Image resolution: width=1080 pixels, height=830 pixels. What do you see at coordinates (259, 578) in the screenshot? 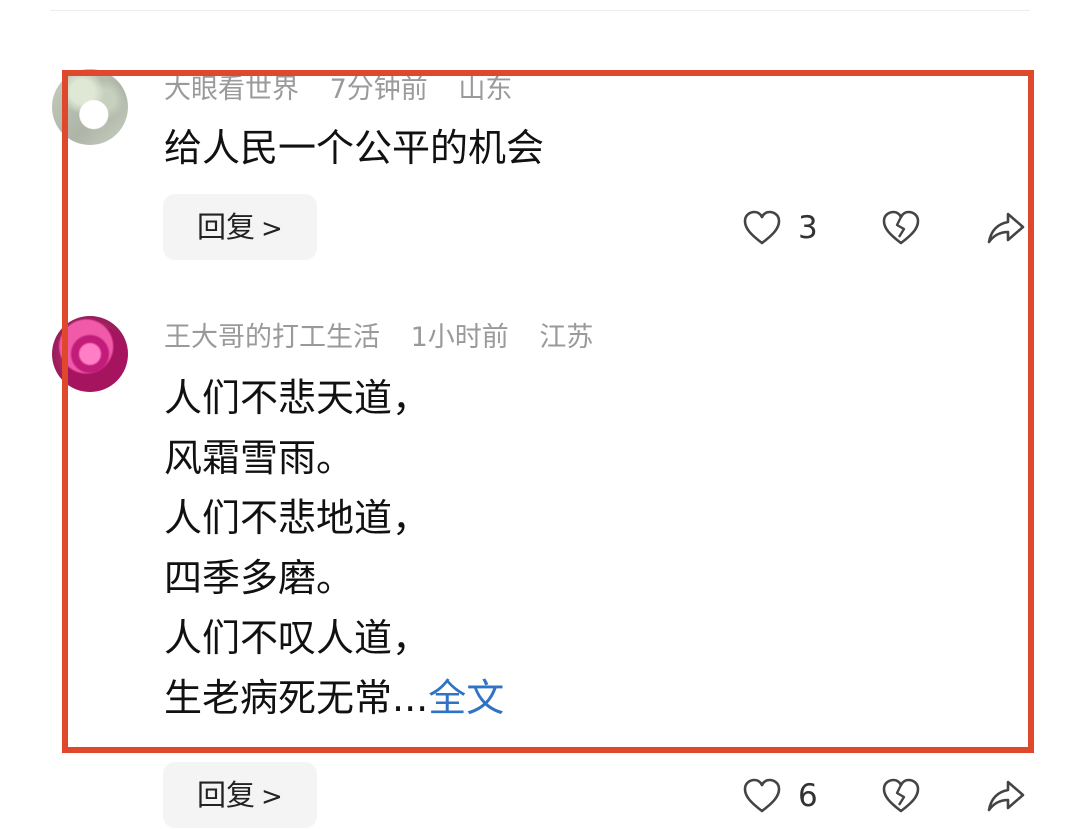
I see `comment-line: 四季多磨。` at bounding box center [259, 578].